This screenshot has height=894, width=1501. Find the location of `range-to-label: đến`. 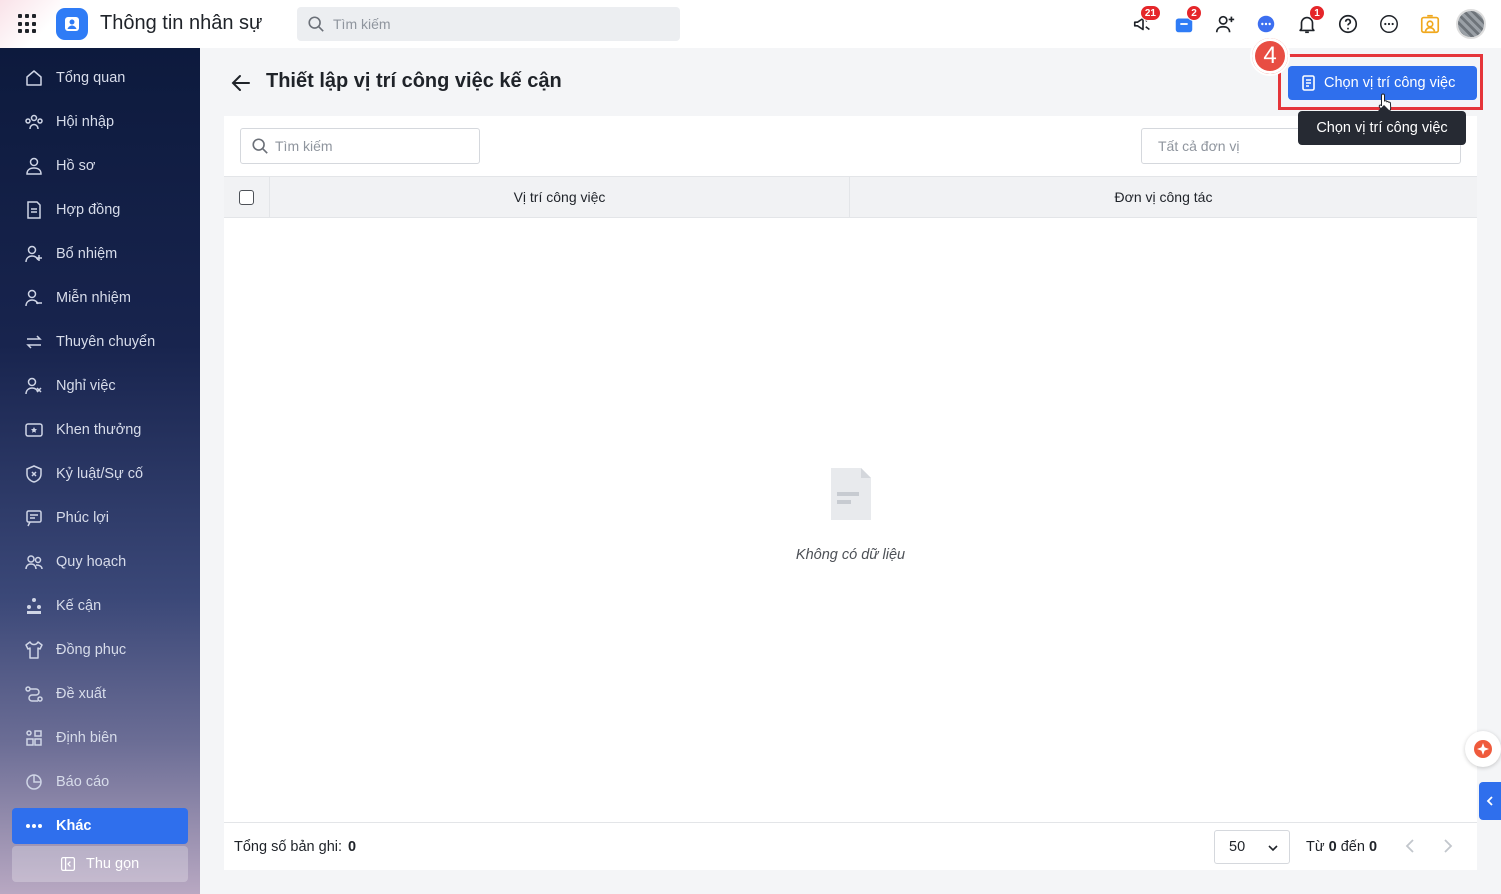

range-to-label: đến is located at coordinates (1352, 847).